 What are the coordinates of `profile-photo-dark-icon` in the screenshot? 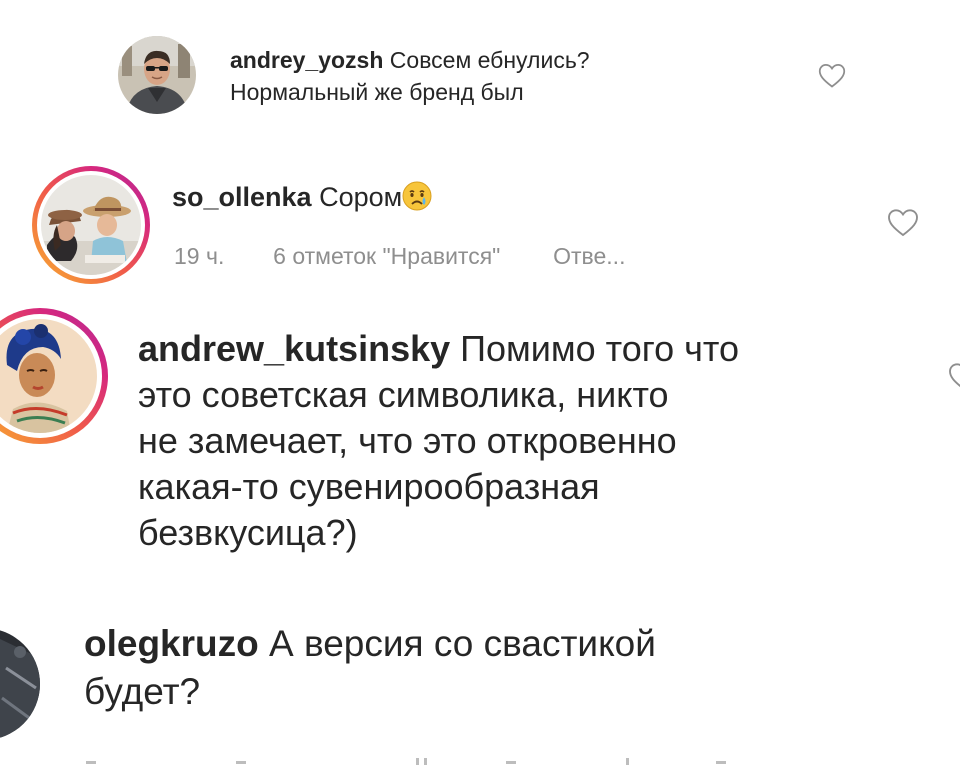 It's located at (20, 684).